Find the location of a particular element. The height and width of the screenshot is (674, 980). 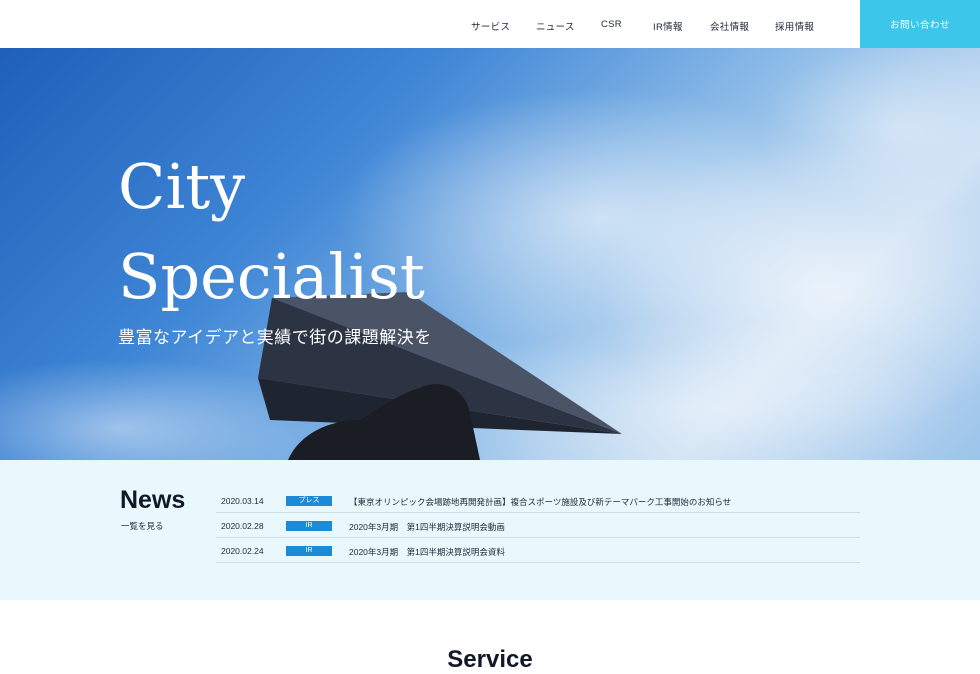

news-title: 2020年3月期 第1四半期決算説明会動画 is located at coordinates (427, 527).